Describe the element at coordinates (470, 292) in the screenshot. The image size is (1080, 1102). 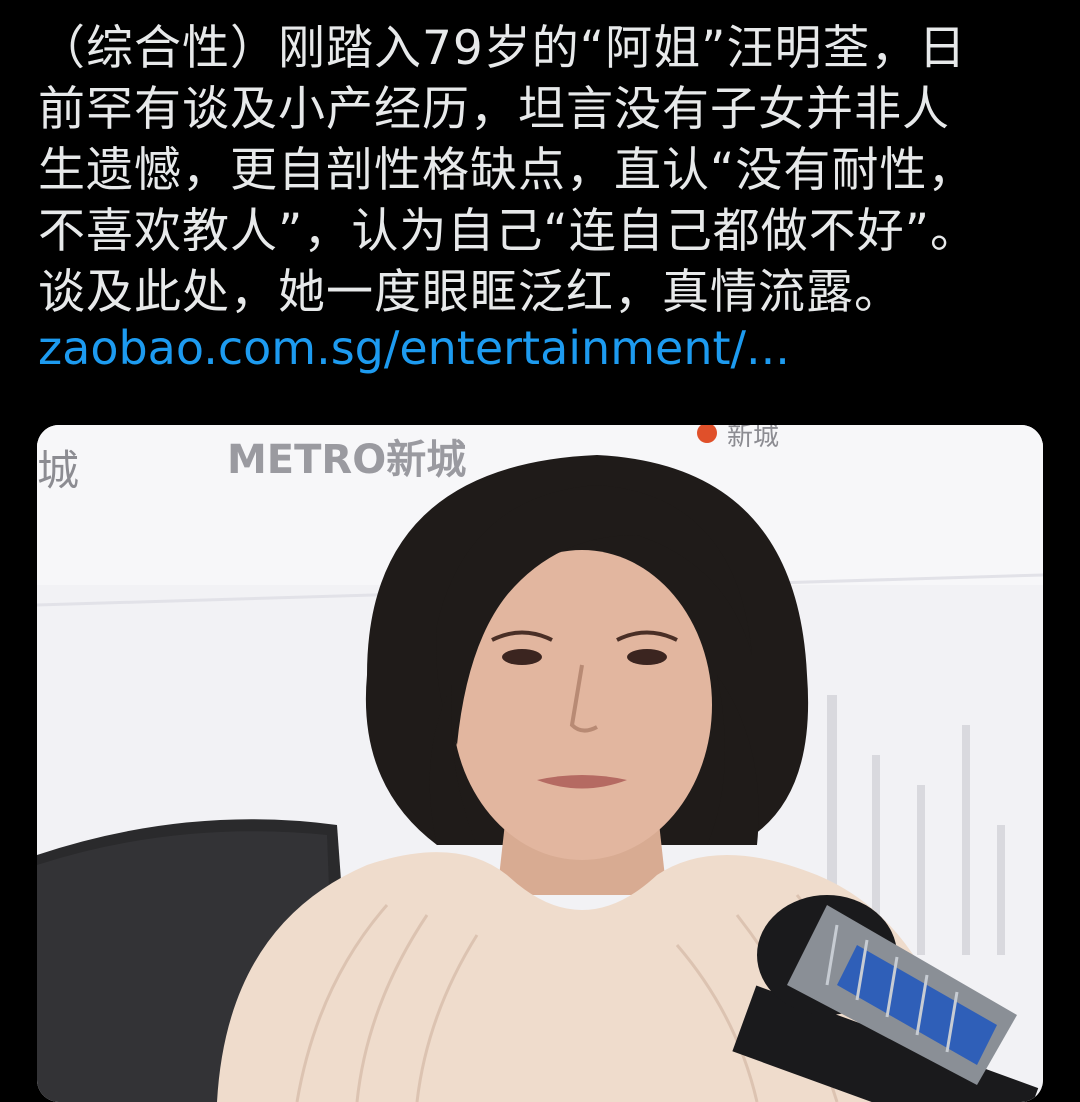
I see `post-text-line: 谈及此处，她一度眼眶泛红，真情流露。` at that location.